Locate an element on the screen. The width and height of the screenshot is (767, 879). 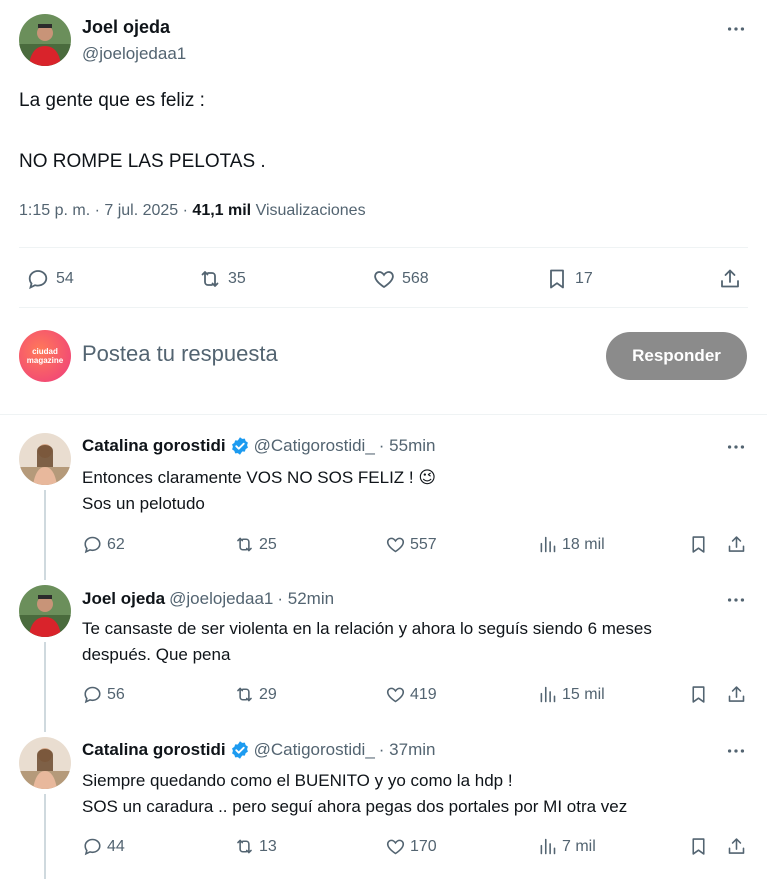
like-action: 419 is located at coordinates (411, 694).